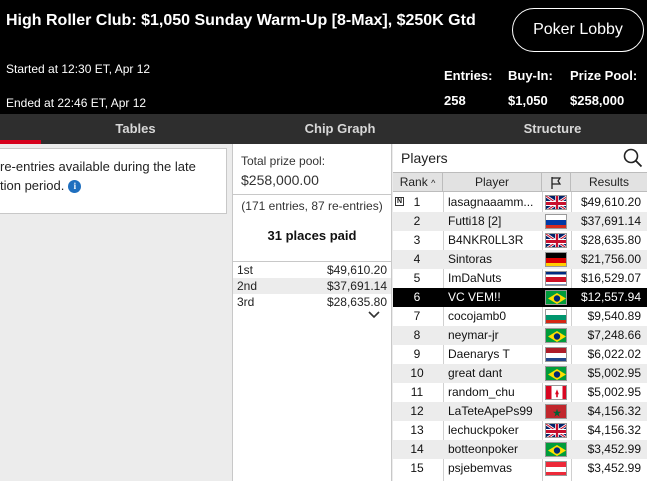 This screenshot has height=481, width=647. What do you see at coordinates (610, 202) in the screenshot?
I see `player-result: $49,610.20` at bounding box center [610, 202].